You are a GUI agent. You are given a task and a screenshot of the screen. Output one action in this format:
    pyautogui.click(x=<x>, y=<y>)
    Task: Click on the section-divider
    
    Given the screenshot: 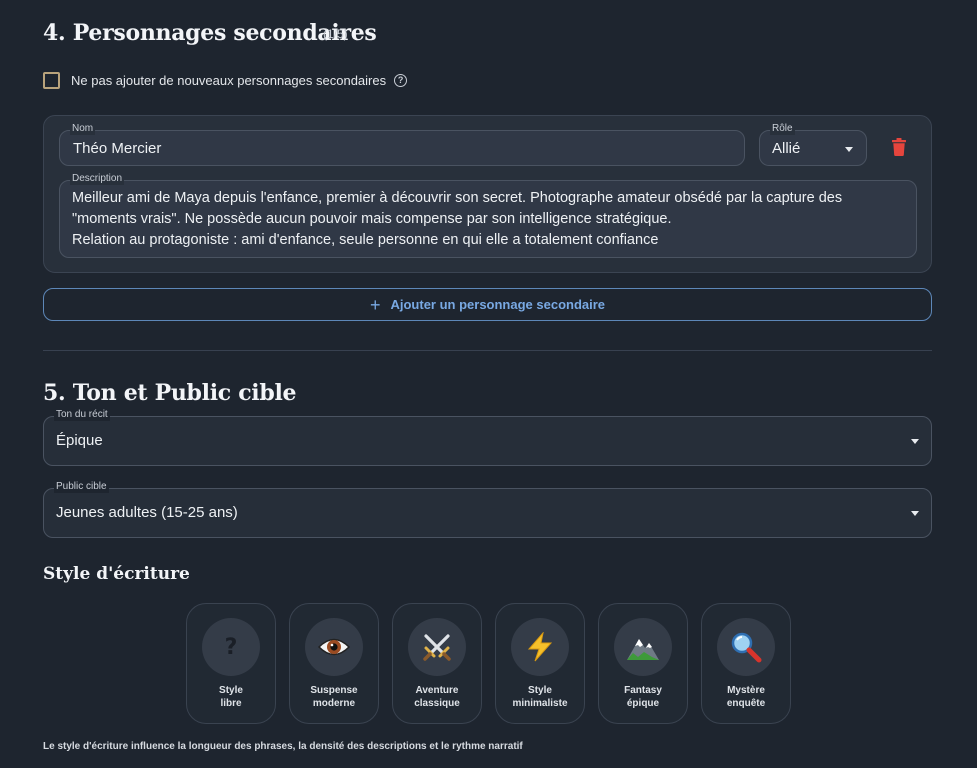 What is the action you would take?
    pyautogui.click(x=487, y=350)
    